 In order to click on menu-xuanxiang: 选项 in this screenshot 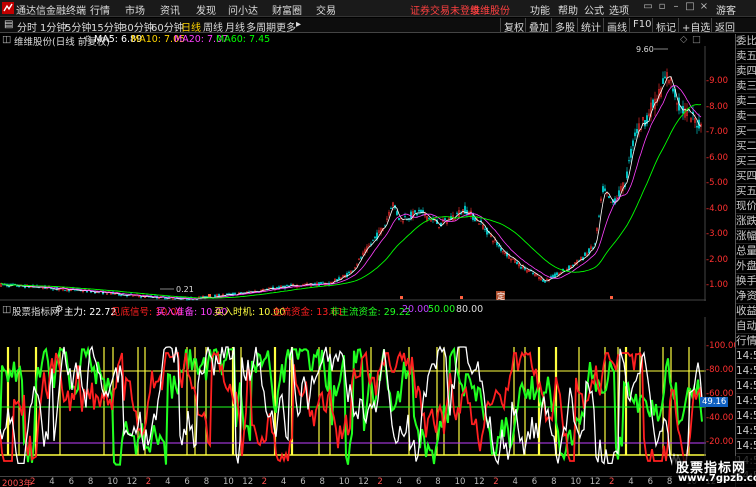, I will do `click(619, 9)`.